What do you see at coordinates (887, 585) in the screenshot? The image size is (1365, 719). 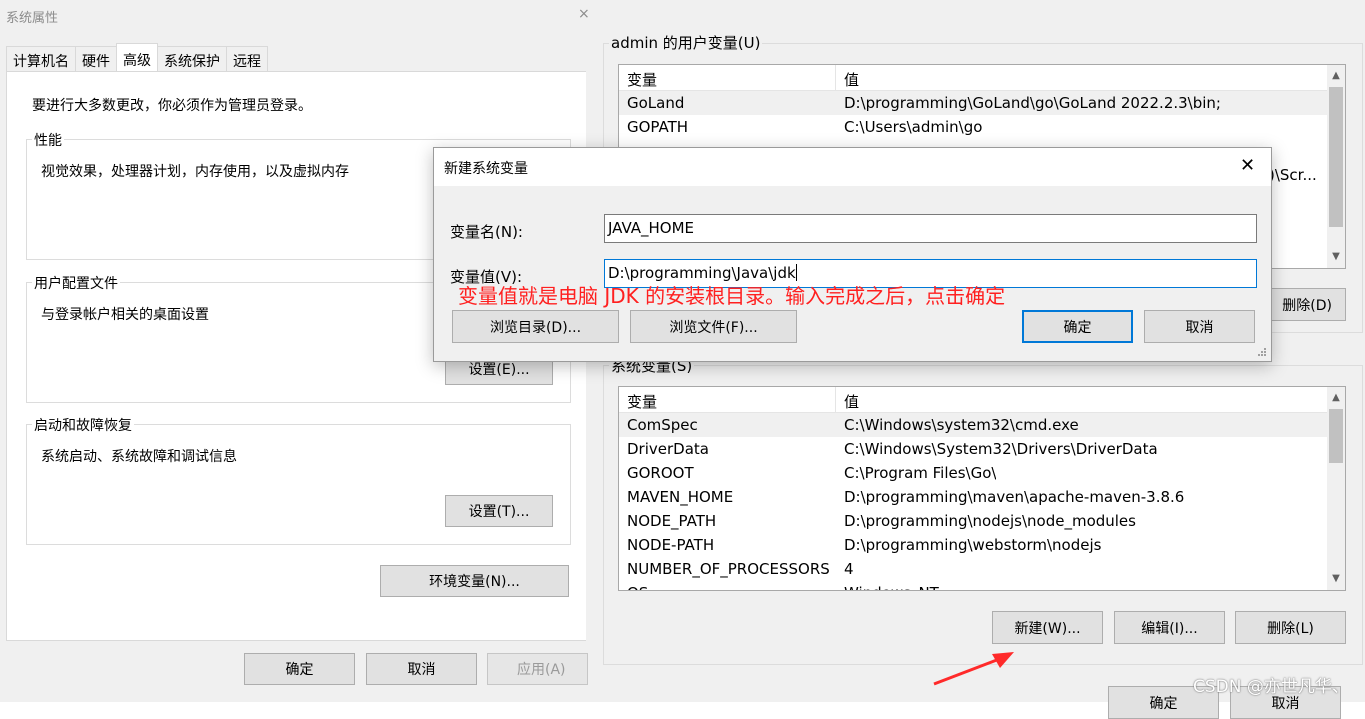 I see `variable-value: Windows_NT` at bounding box center [887, 585].